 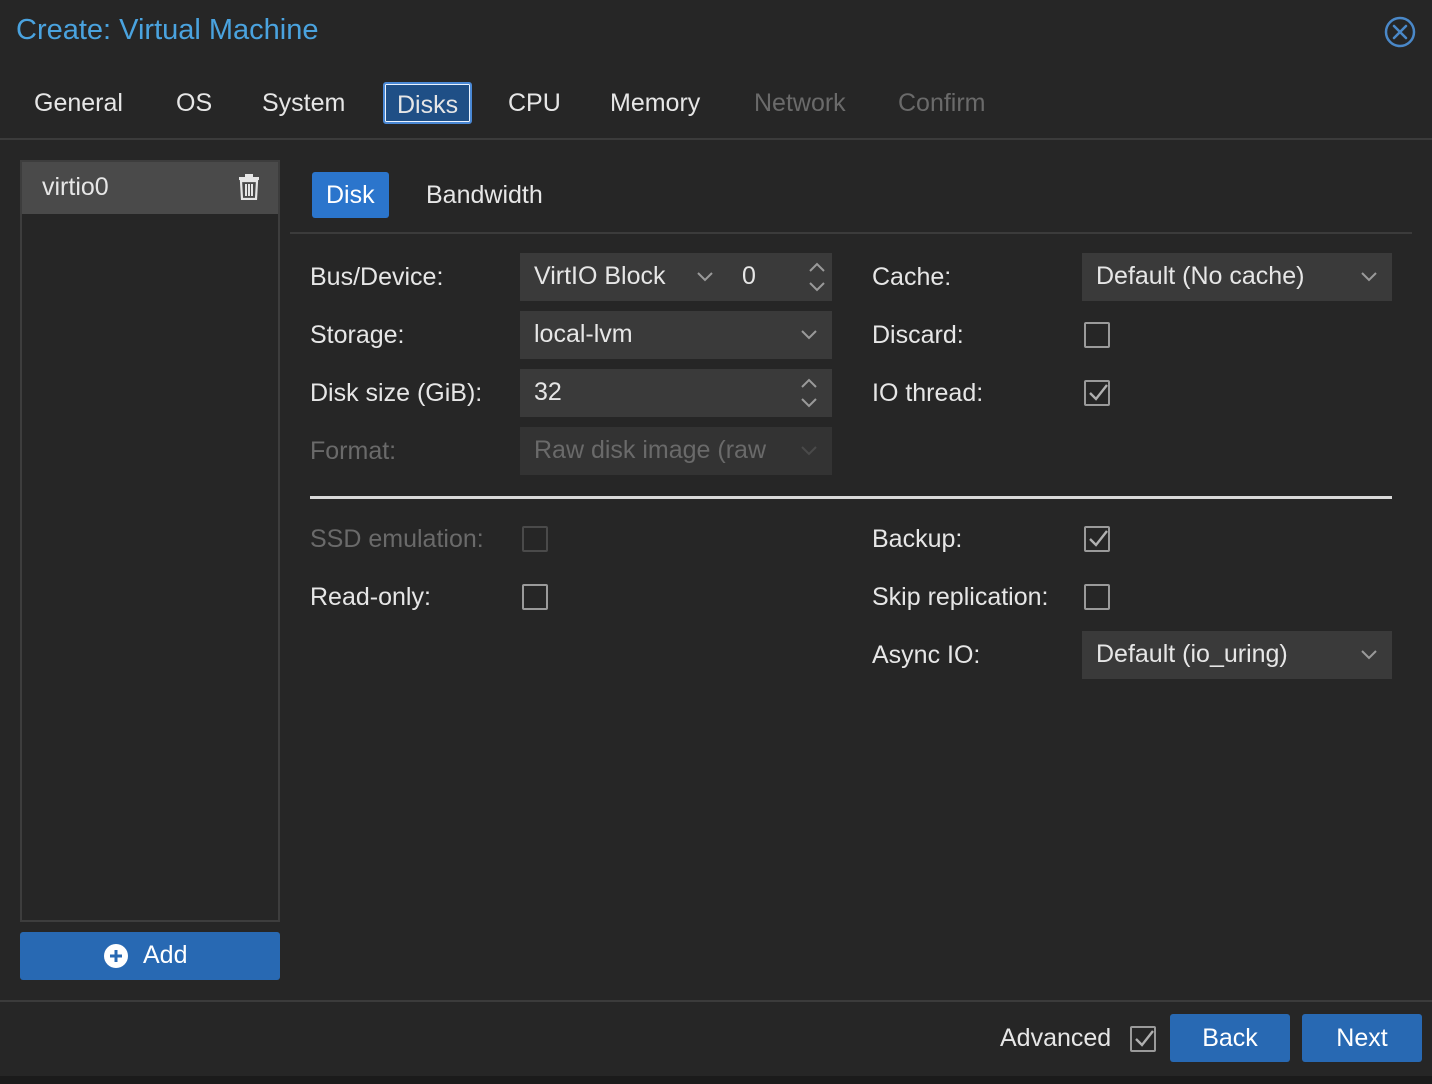 What do you see at coordinates (303, 103) in the screenshot?
I see `tab-system: System` at bounding box center [303, 103].